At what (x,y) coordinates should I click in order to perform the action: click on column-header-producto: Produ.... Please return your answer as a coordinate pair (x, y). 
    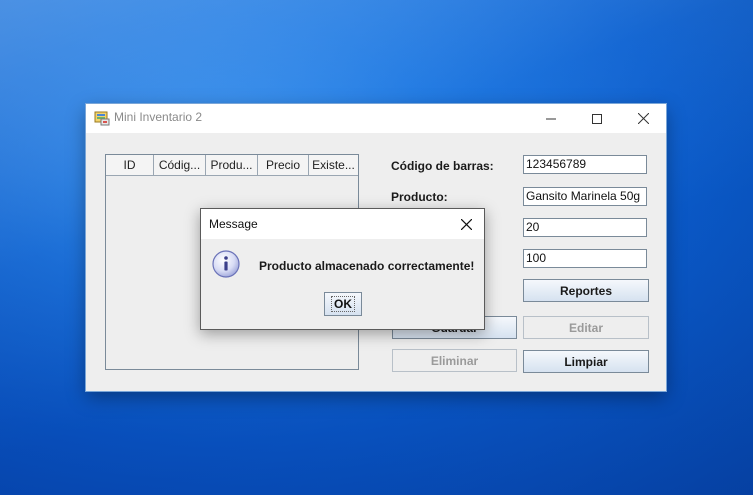
    Looking at the image, I should click on (232, 165).